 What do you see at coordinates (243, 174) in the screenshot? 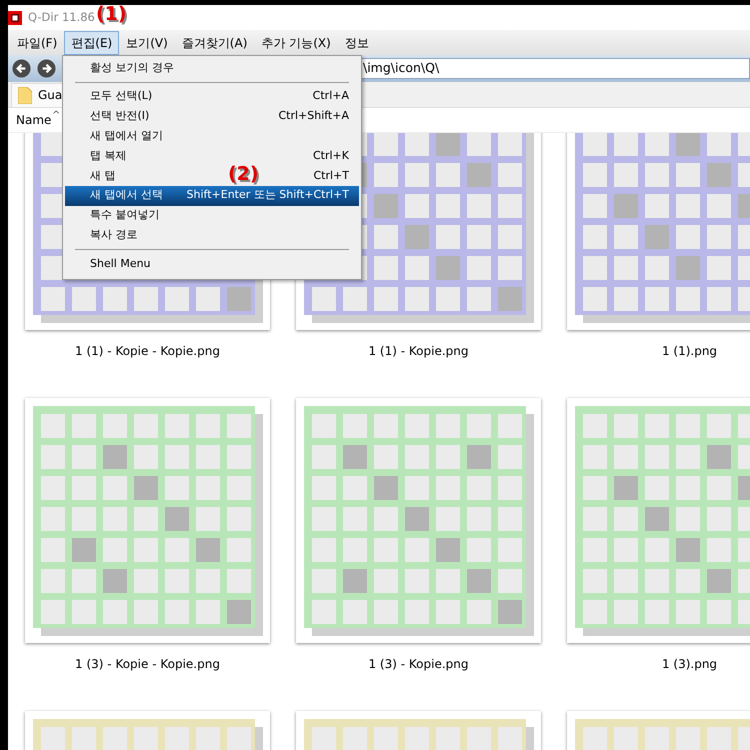
I see `annotation-label: (2)` at bounding box center [243, 174].